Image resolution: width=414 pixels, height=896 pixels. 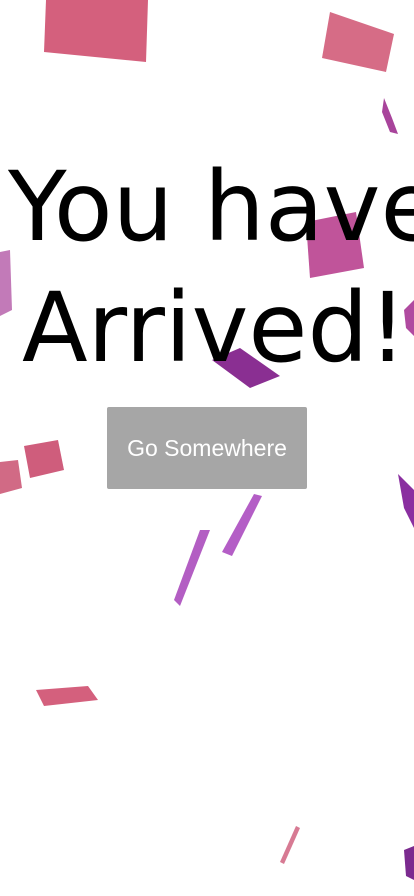 I want to click on headline-line-1: You have, so click(x=211, y=207).